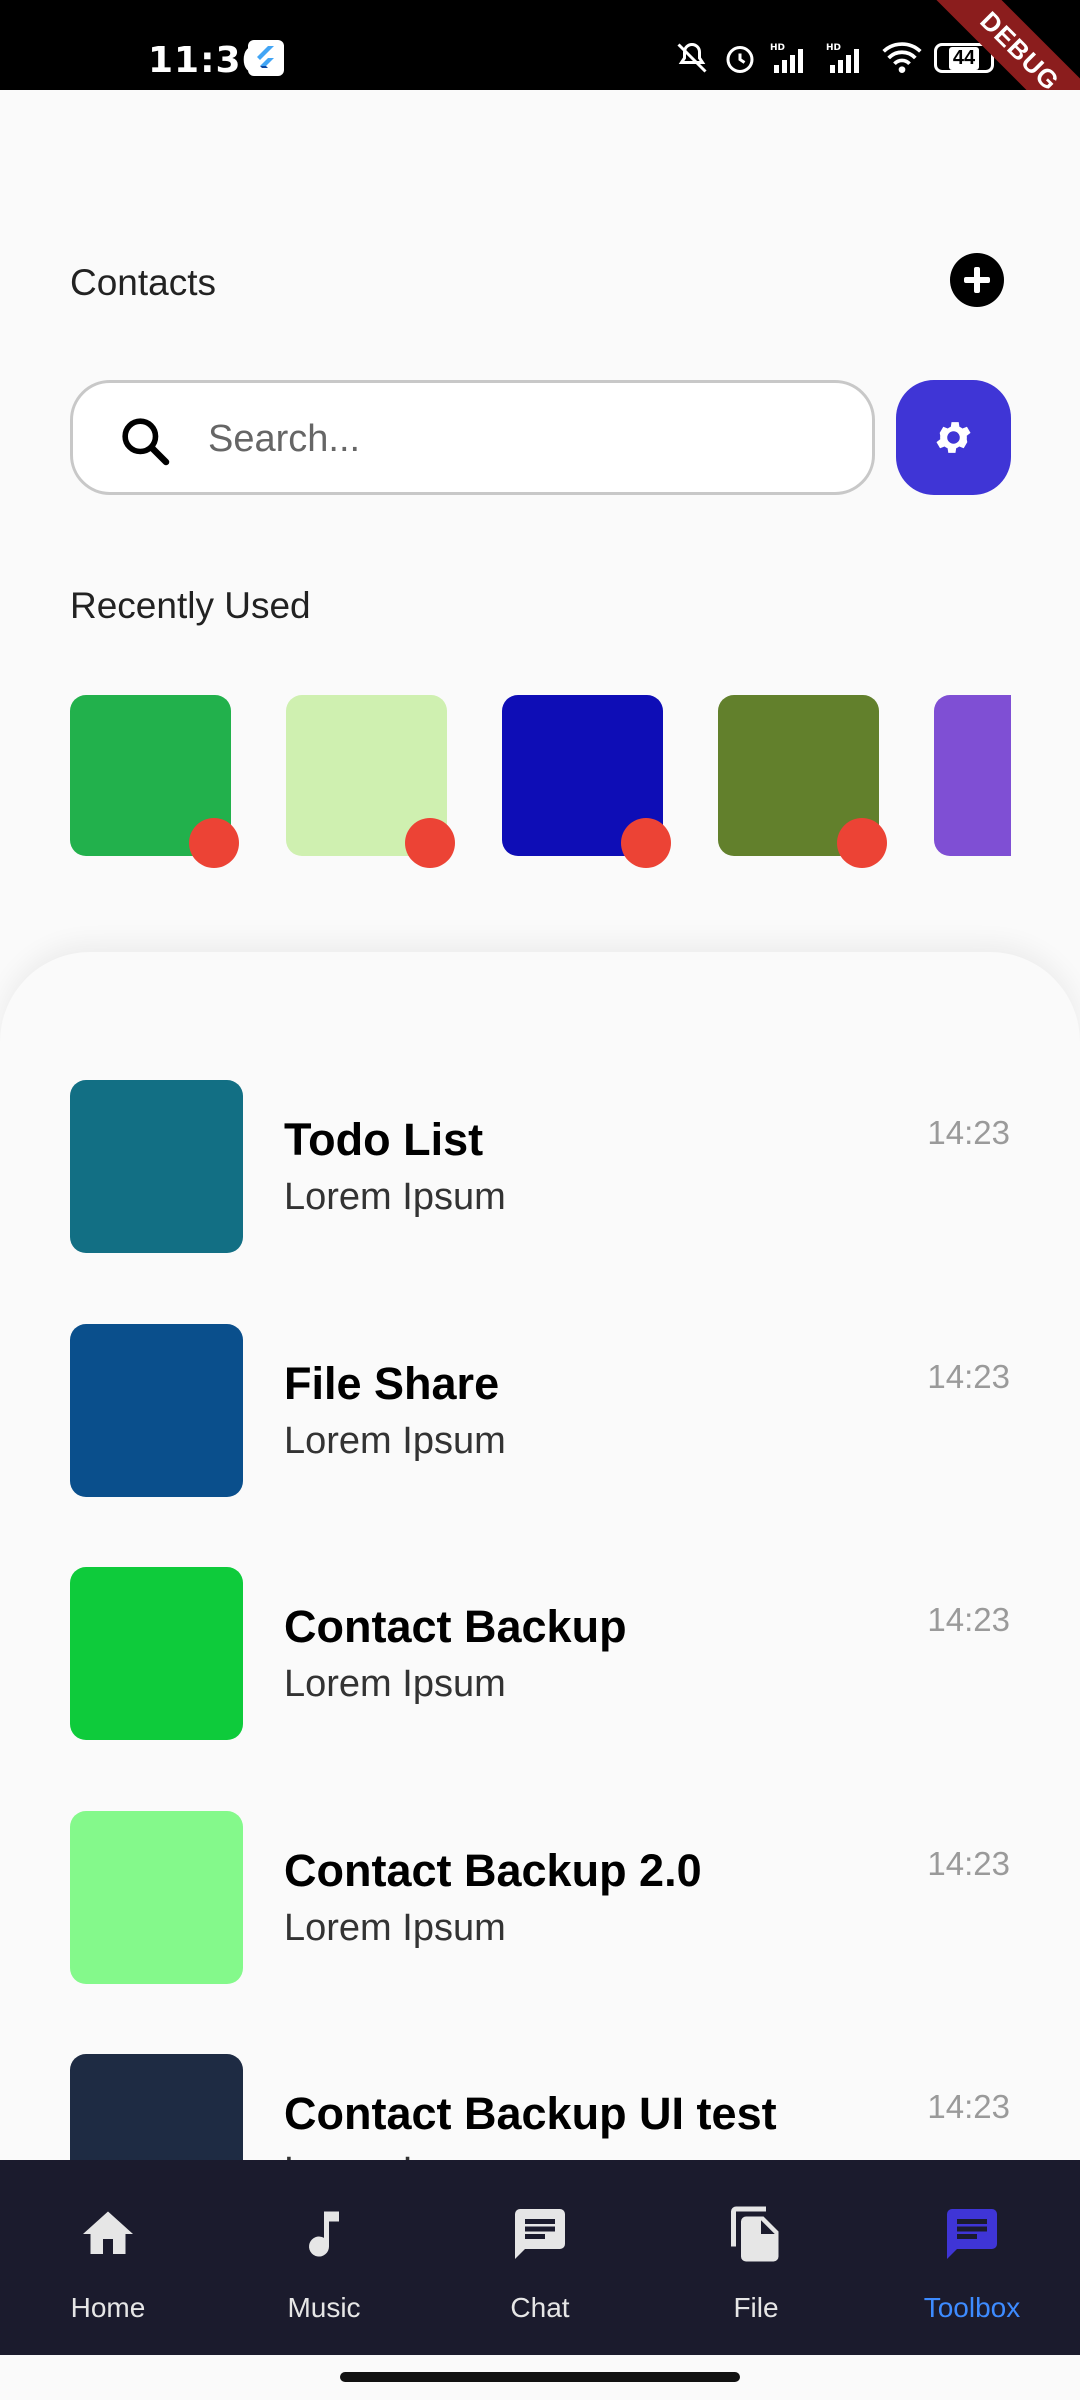  I want to click on recently-used-label: Recently Used, so click(190, 605).